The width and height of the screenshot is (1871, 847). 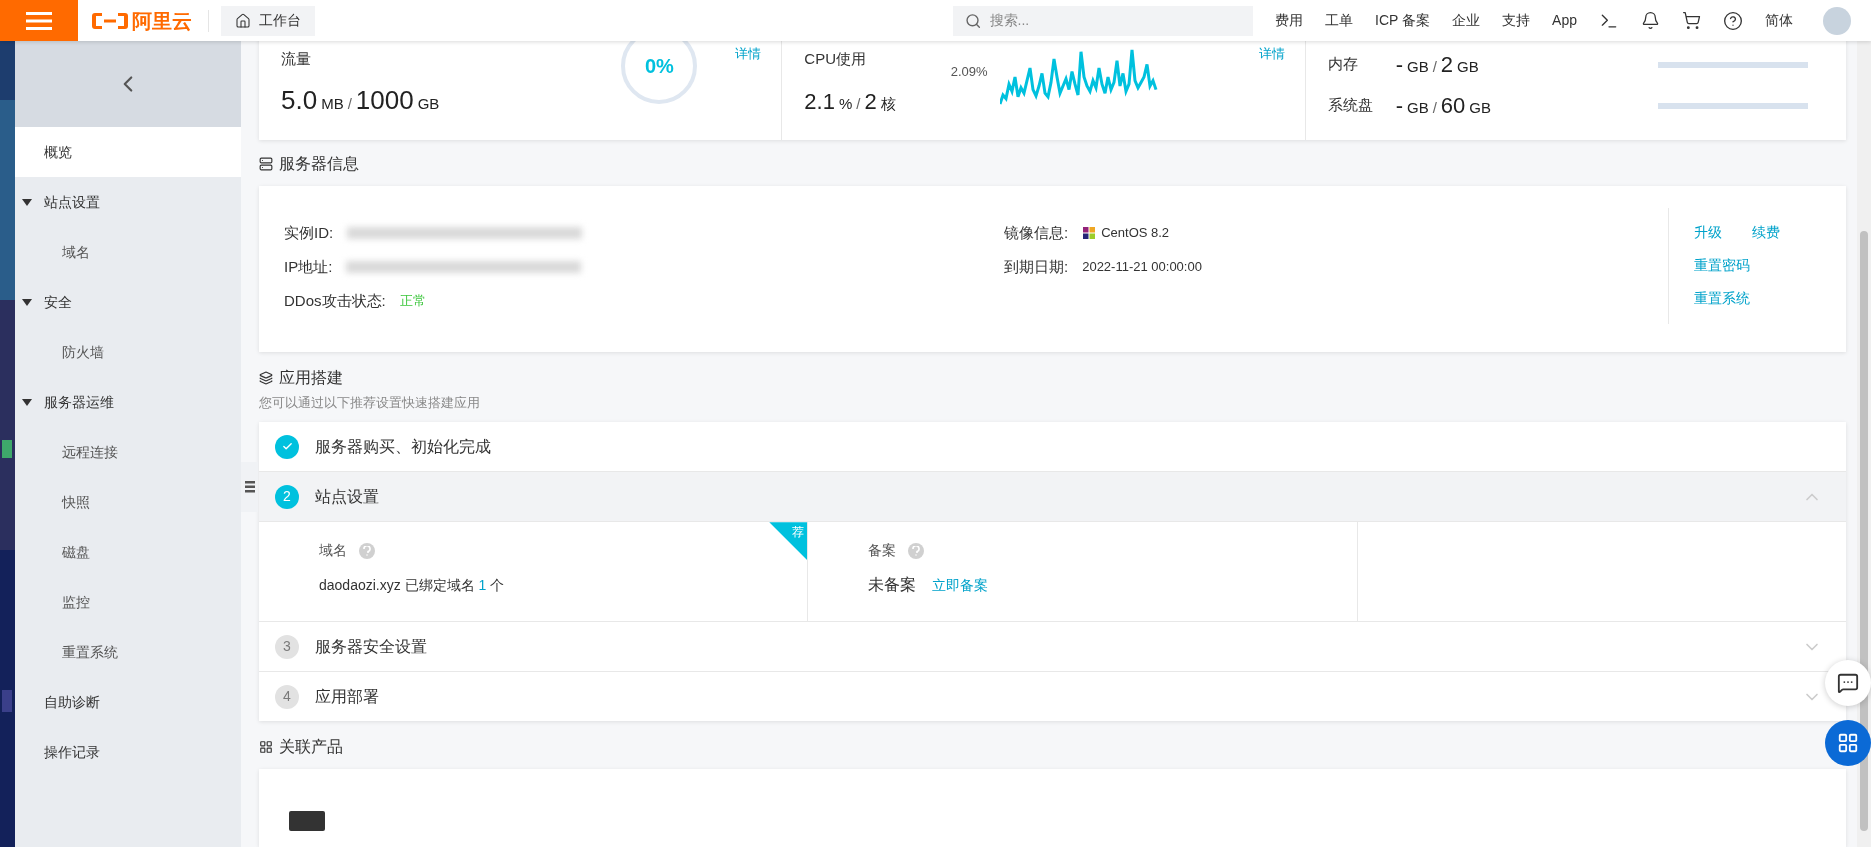 What do you see at coordinates (266, 377) in the screenshot?
I see `layers-icon` at bounding box center [266, 377].